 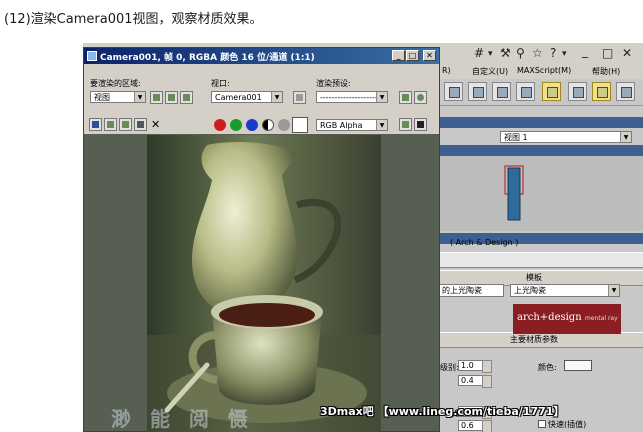 What do you see at coordinates (420, 124) in the screenshot?
I see `toggle-ui-icon` at bounding box center [420, 124].